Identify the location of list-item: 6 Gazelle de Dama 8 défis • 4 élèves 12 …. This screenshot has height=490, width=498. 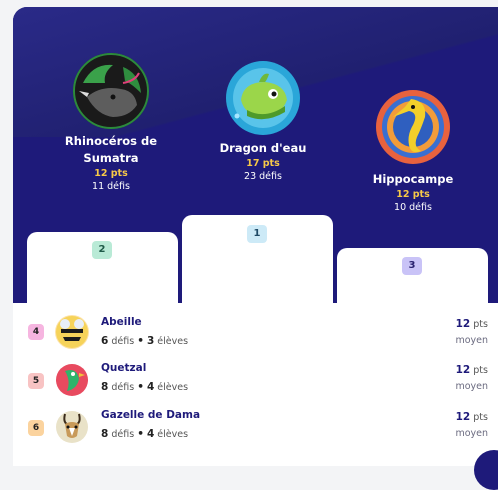
(255, 426).